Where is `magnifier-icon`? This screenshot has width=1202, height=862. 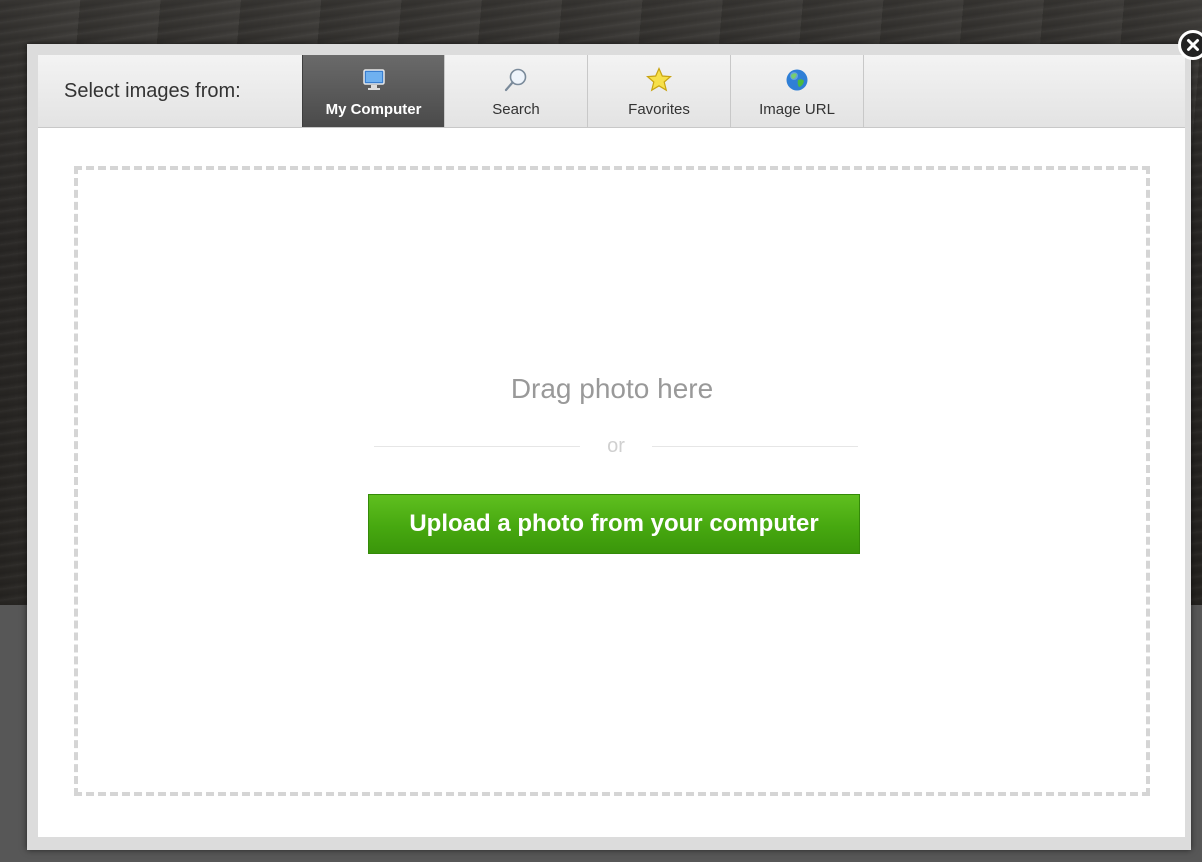
magnifier-icon is located at coordinates (516, 80).